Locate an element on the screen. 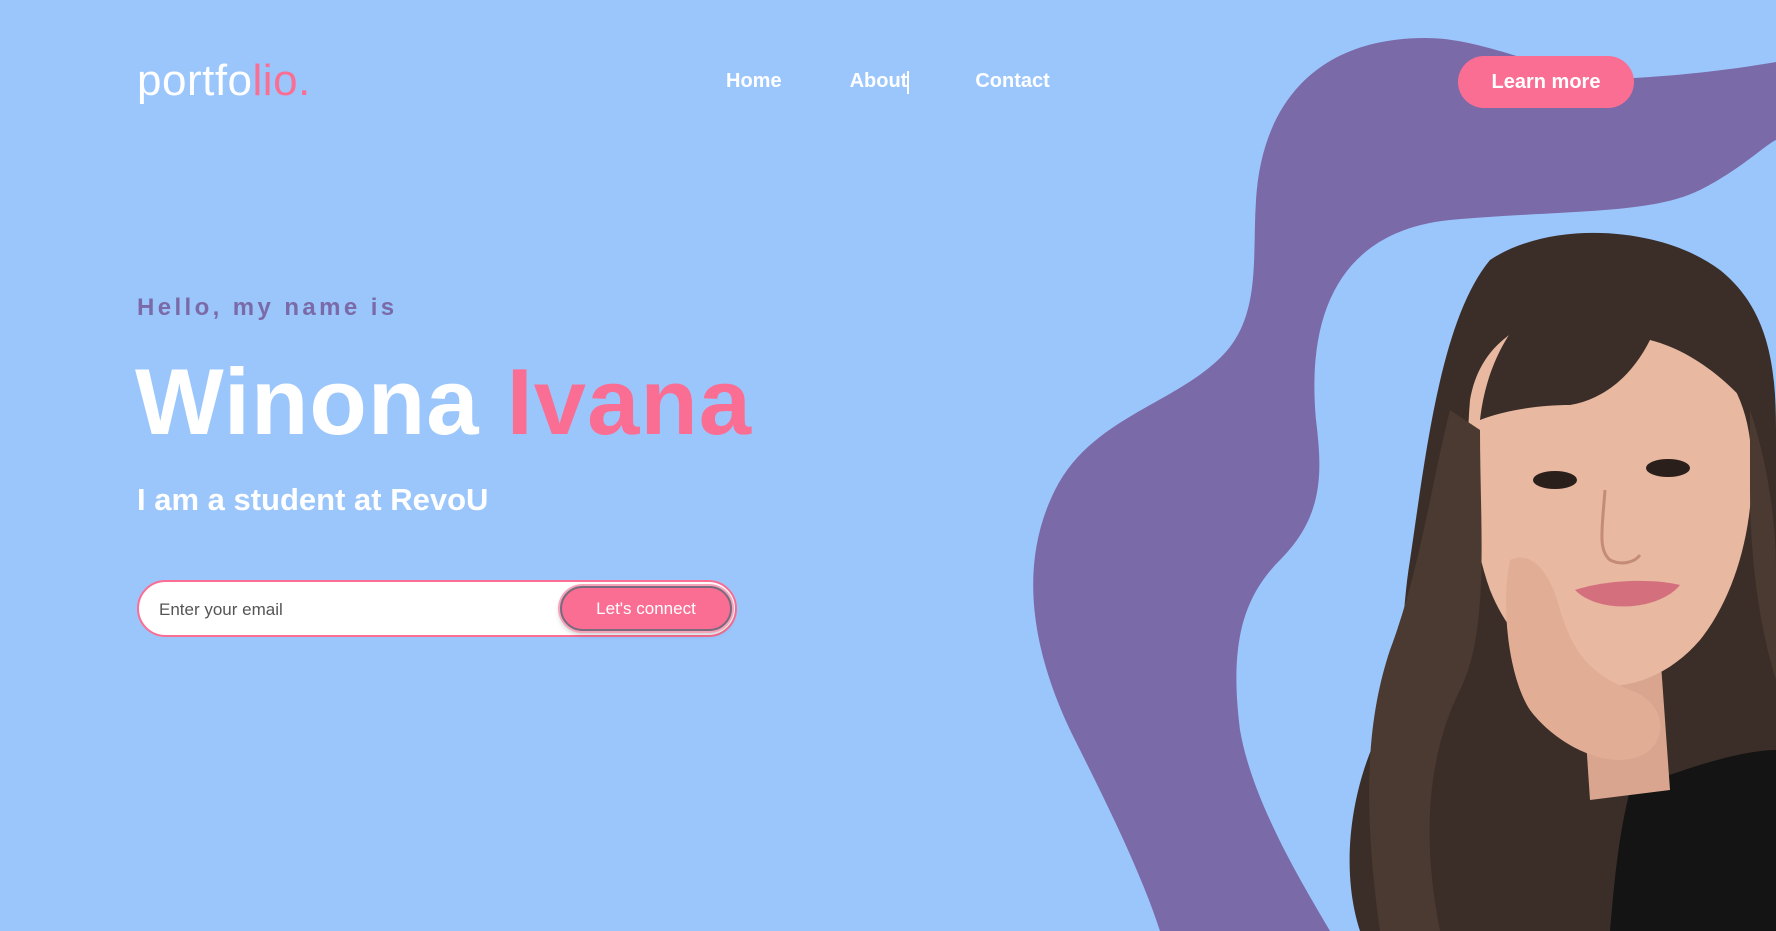 The image size is (1776, 931). nav-link-about-label: About is located at coordinates (878, 81).